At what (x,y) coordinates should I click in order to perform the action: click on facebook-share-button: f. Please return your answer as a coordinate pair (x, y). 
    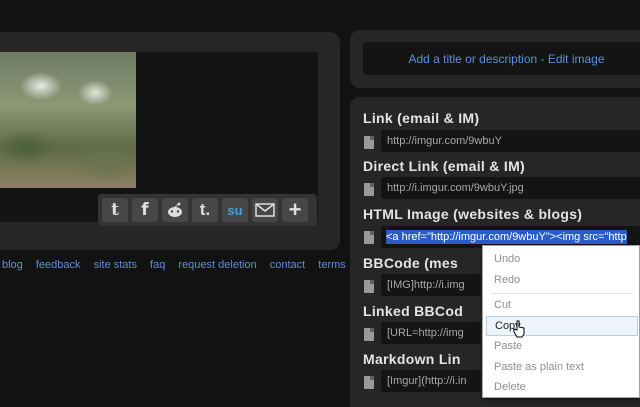
    Looking at the image, I should click on (145, 210).